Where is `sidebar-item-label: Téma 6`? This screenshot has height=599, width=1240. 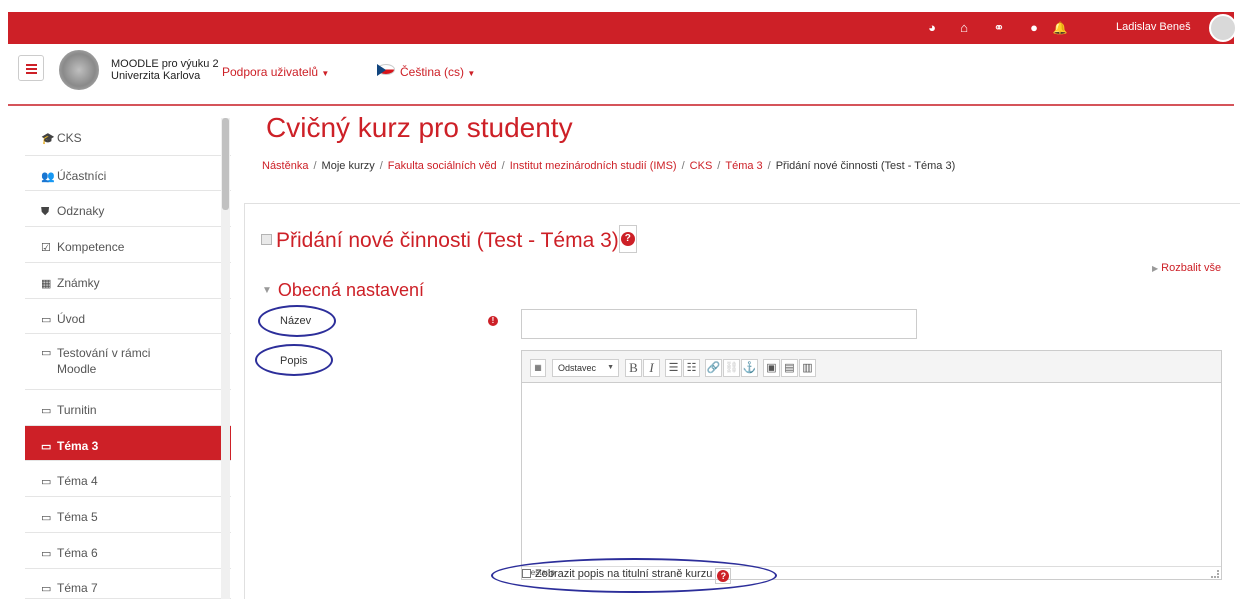 sidebar-item-label: Téma 6 is located at coordinates (77, 553).